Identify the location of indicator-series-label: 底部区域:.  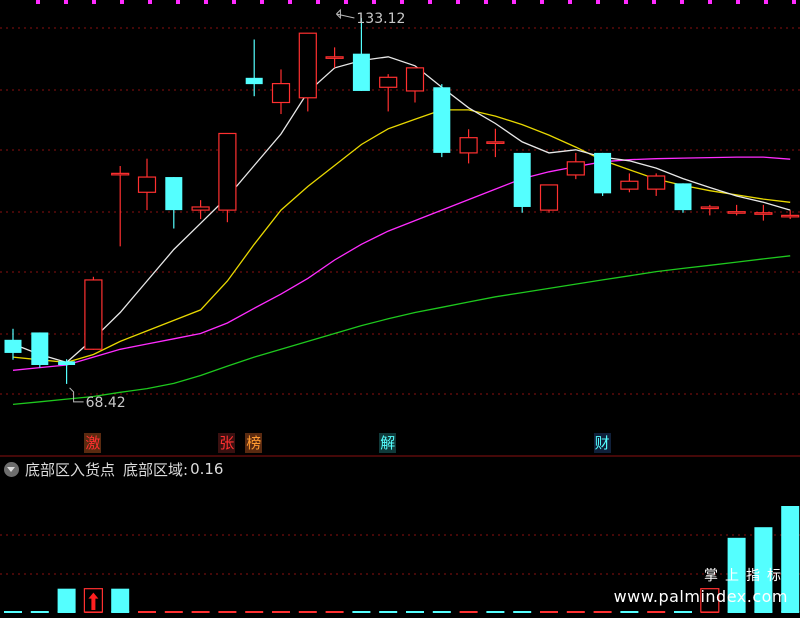
(156, 469).